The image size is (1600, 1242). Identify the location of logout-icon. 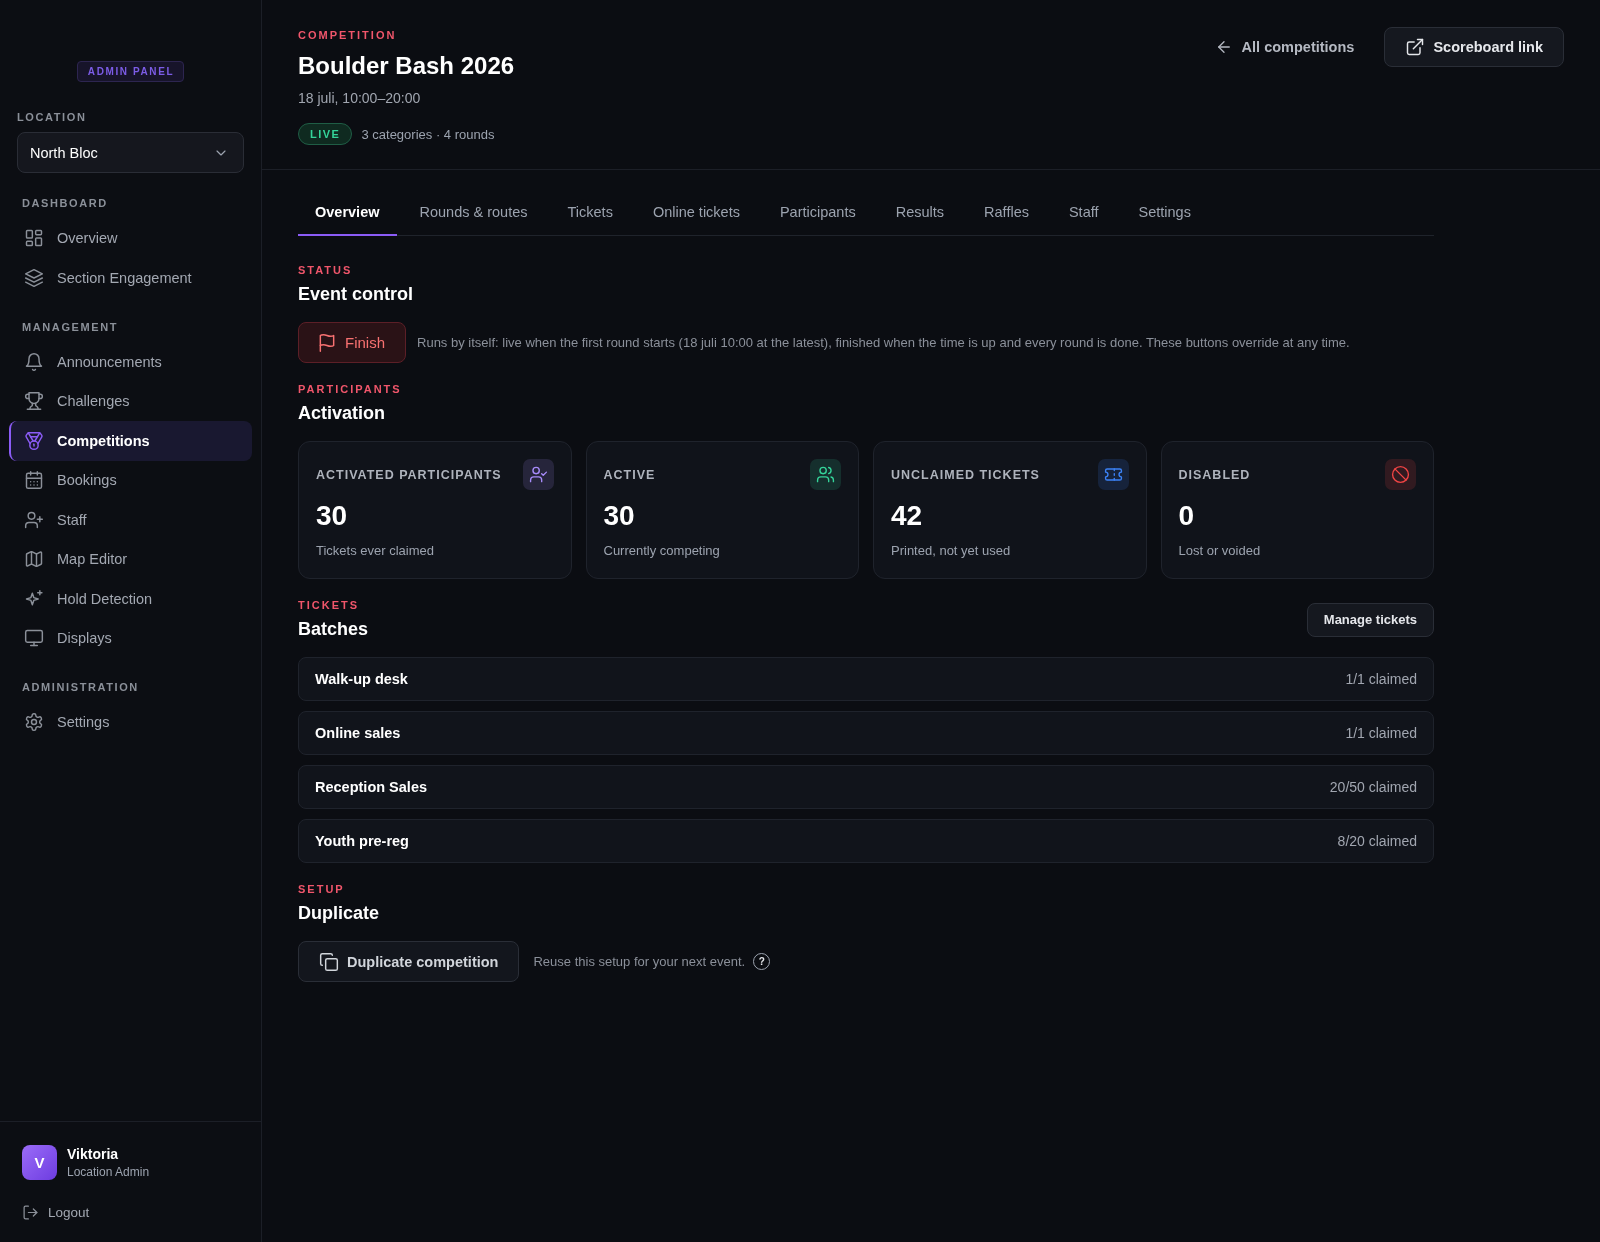
(30, 1212).